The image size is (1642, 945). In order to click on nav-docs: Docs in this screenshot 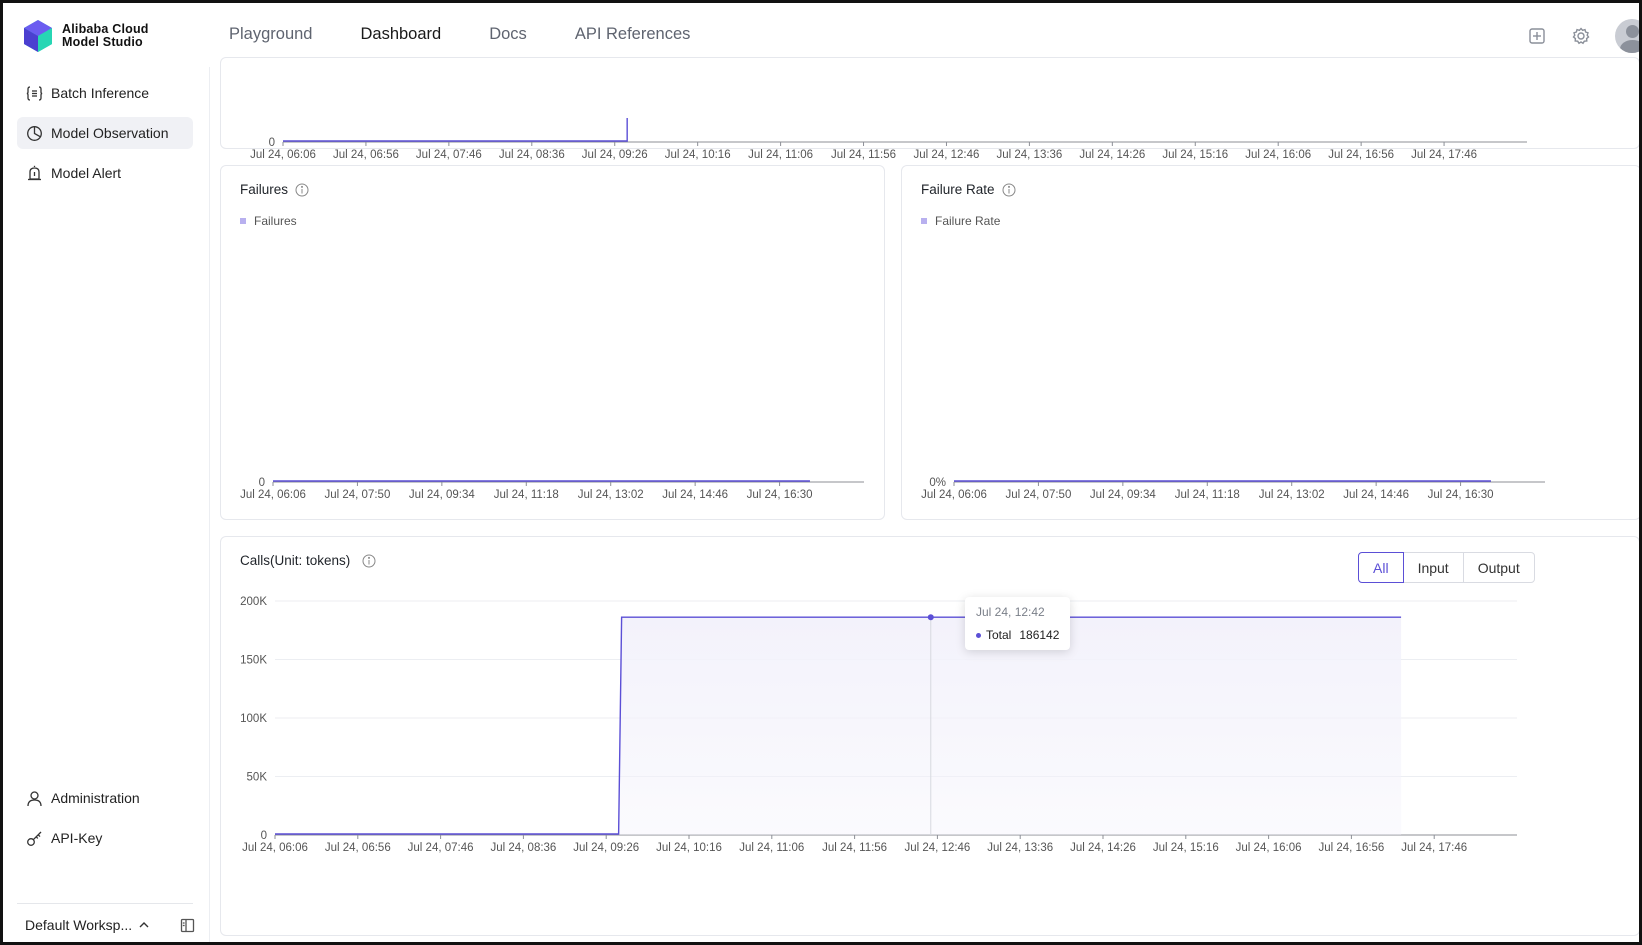, I will do `click(508, 34)`.